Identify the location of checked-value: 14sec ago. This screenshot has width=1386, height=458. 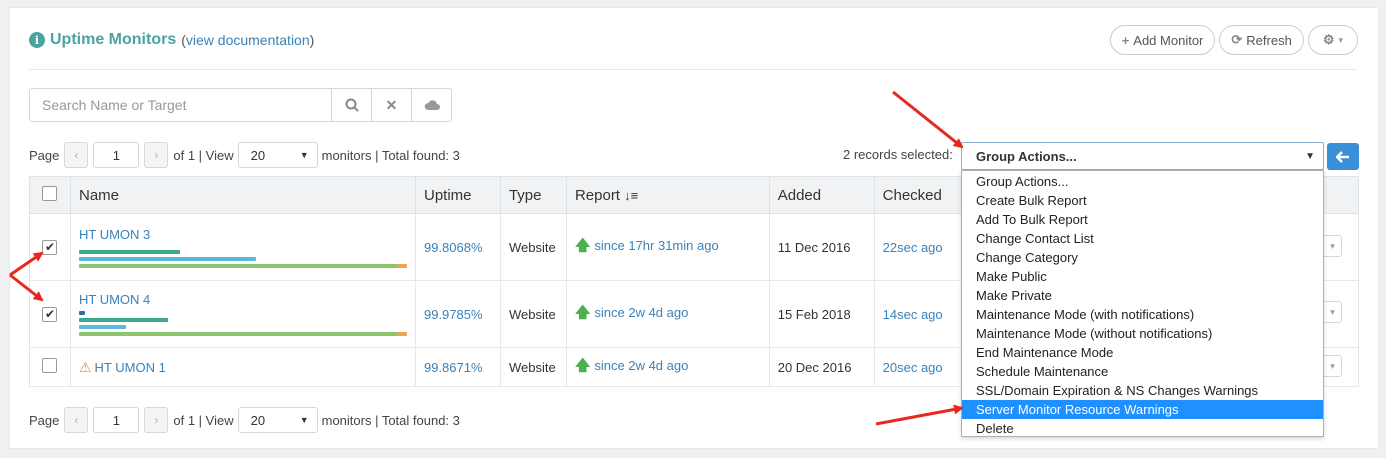
(913, 314).